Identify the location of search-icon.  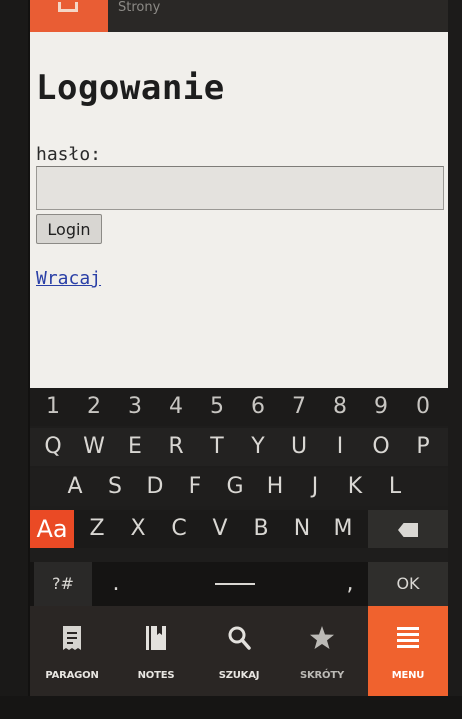
(239, 638).